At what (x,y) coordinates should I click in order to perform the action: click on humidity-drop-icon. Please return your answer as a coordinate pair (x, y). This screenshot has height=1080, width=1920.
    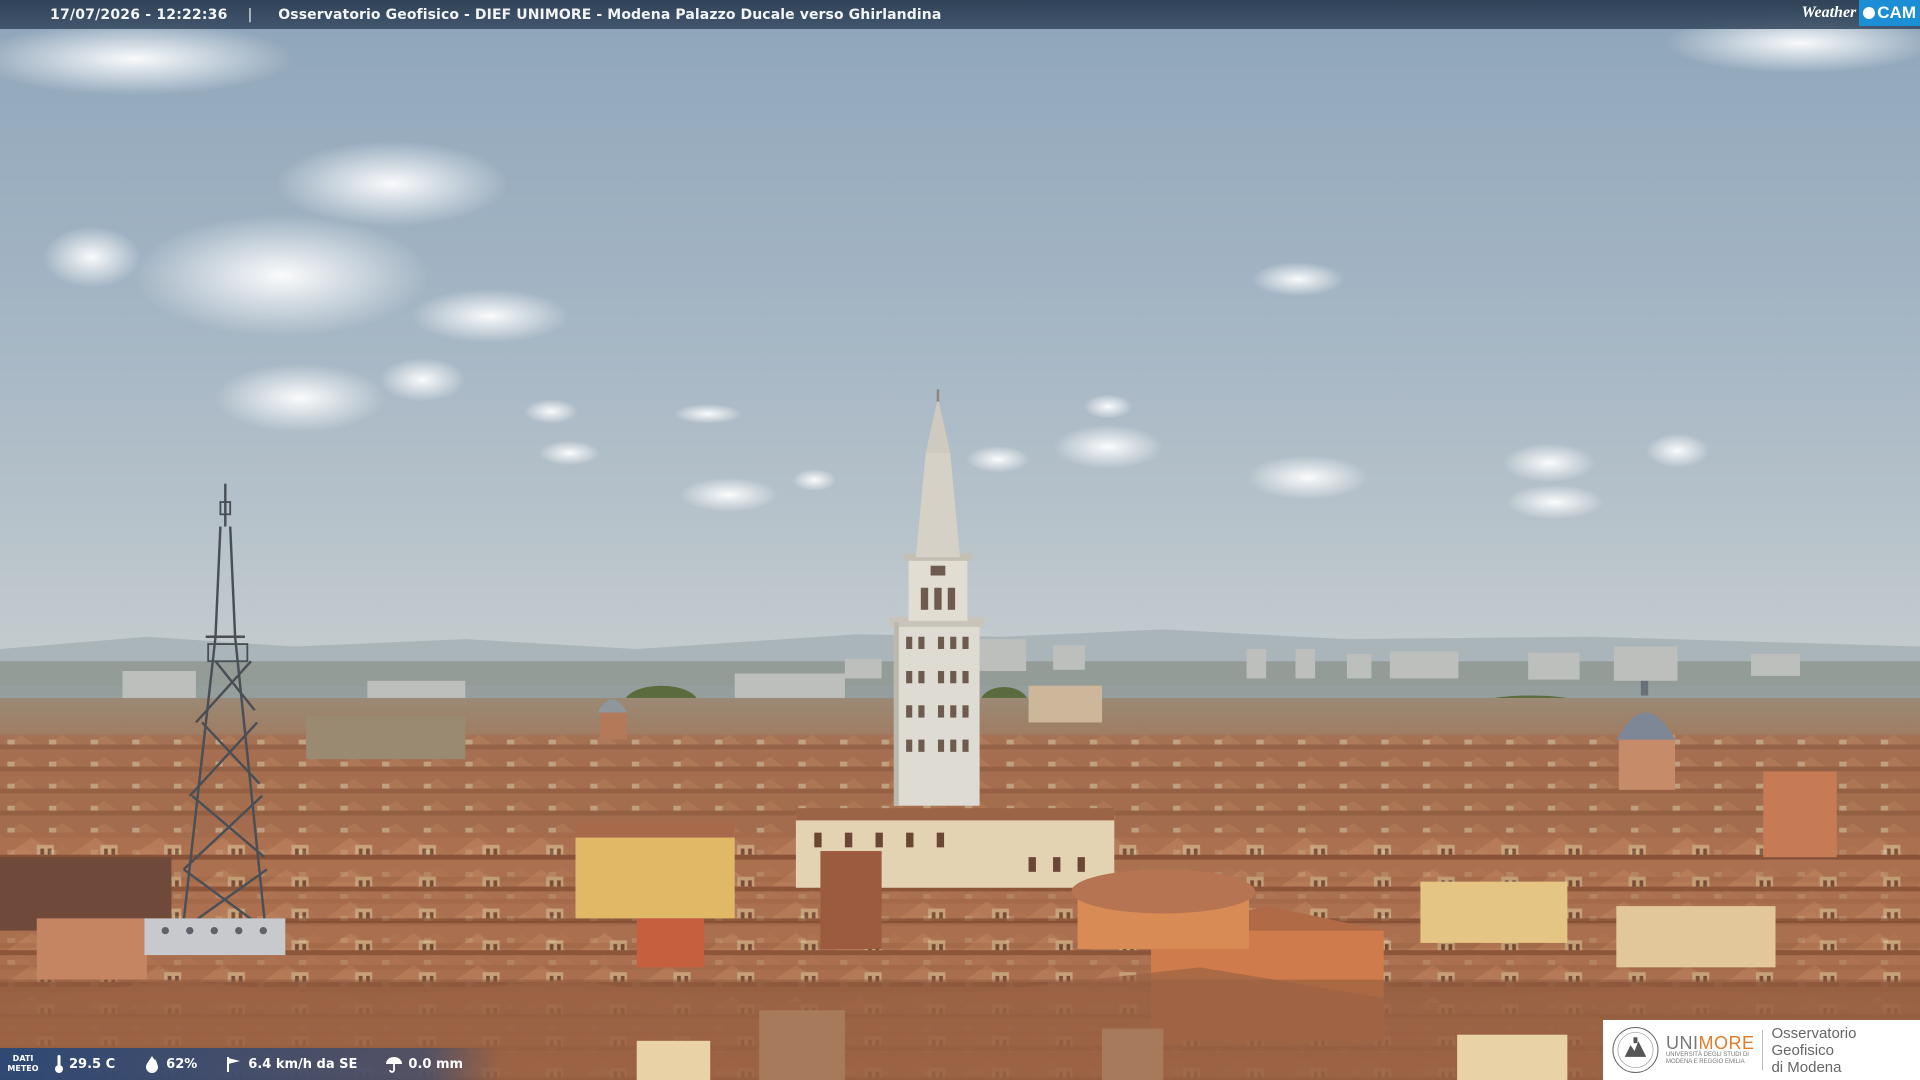
    Looking at the image, I should click on (152, 1064).